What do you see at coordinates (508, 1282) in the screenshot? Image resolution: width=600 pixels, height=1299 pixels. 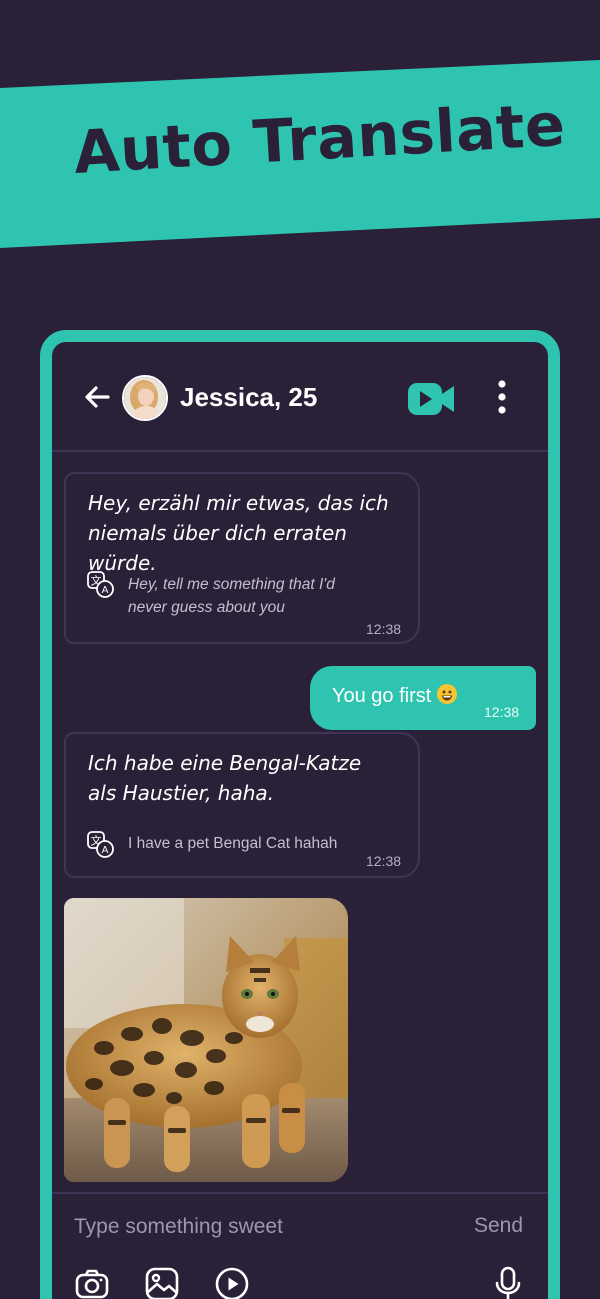 I see `microphone-icon` at bounding box center [508, 1282].